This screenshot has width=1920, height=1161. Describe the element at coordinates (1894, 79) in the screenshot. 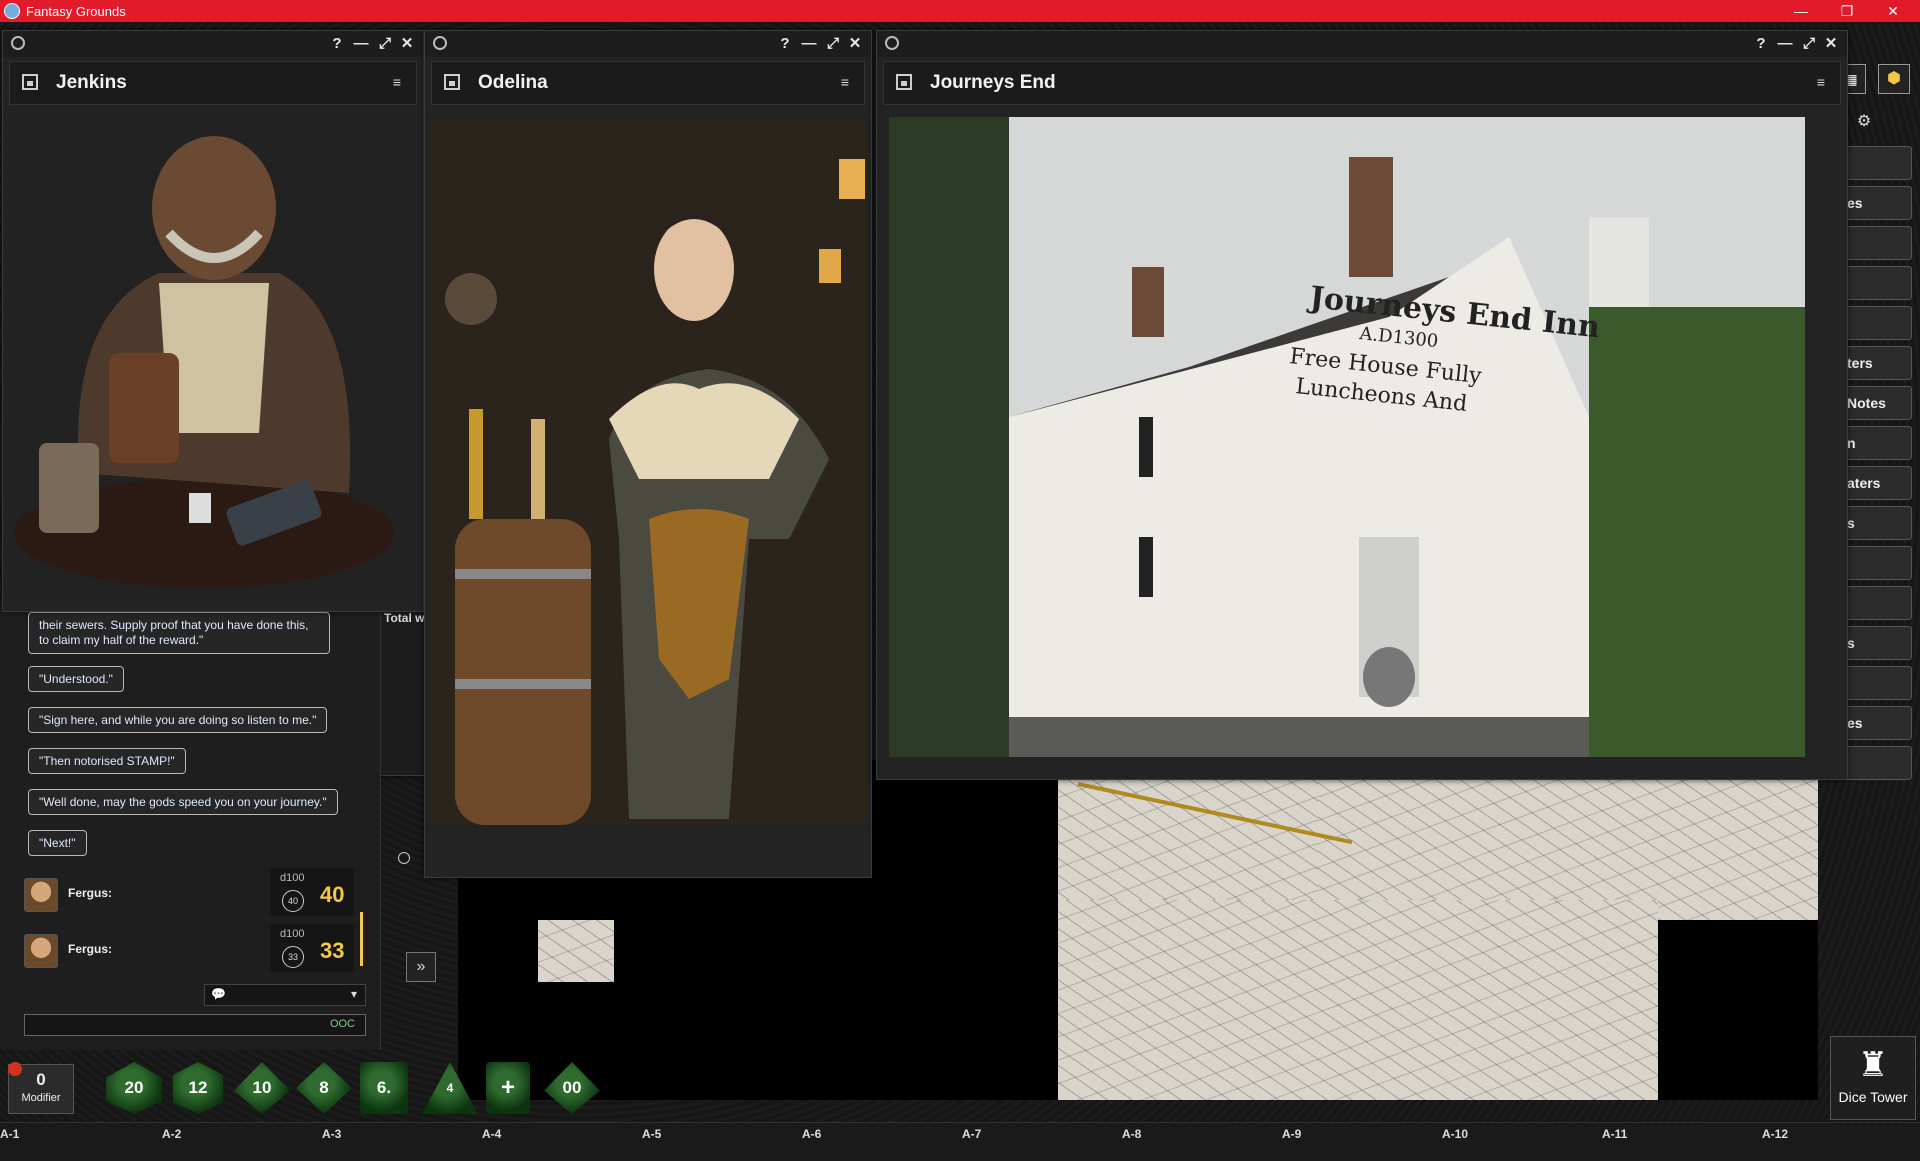

I see `d20-settings-icon: ⬢` at that location.